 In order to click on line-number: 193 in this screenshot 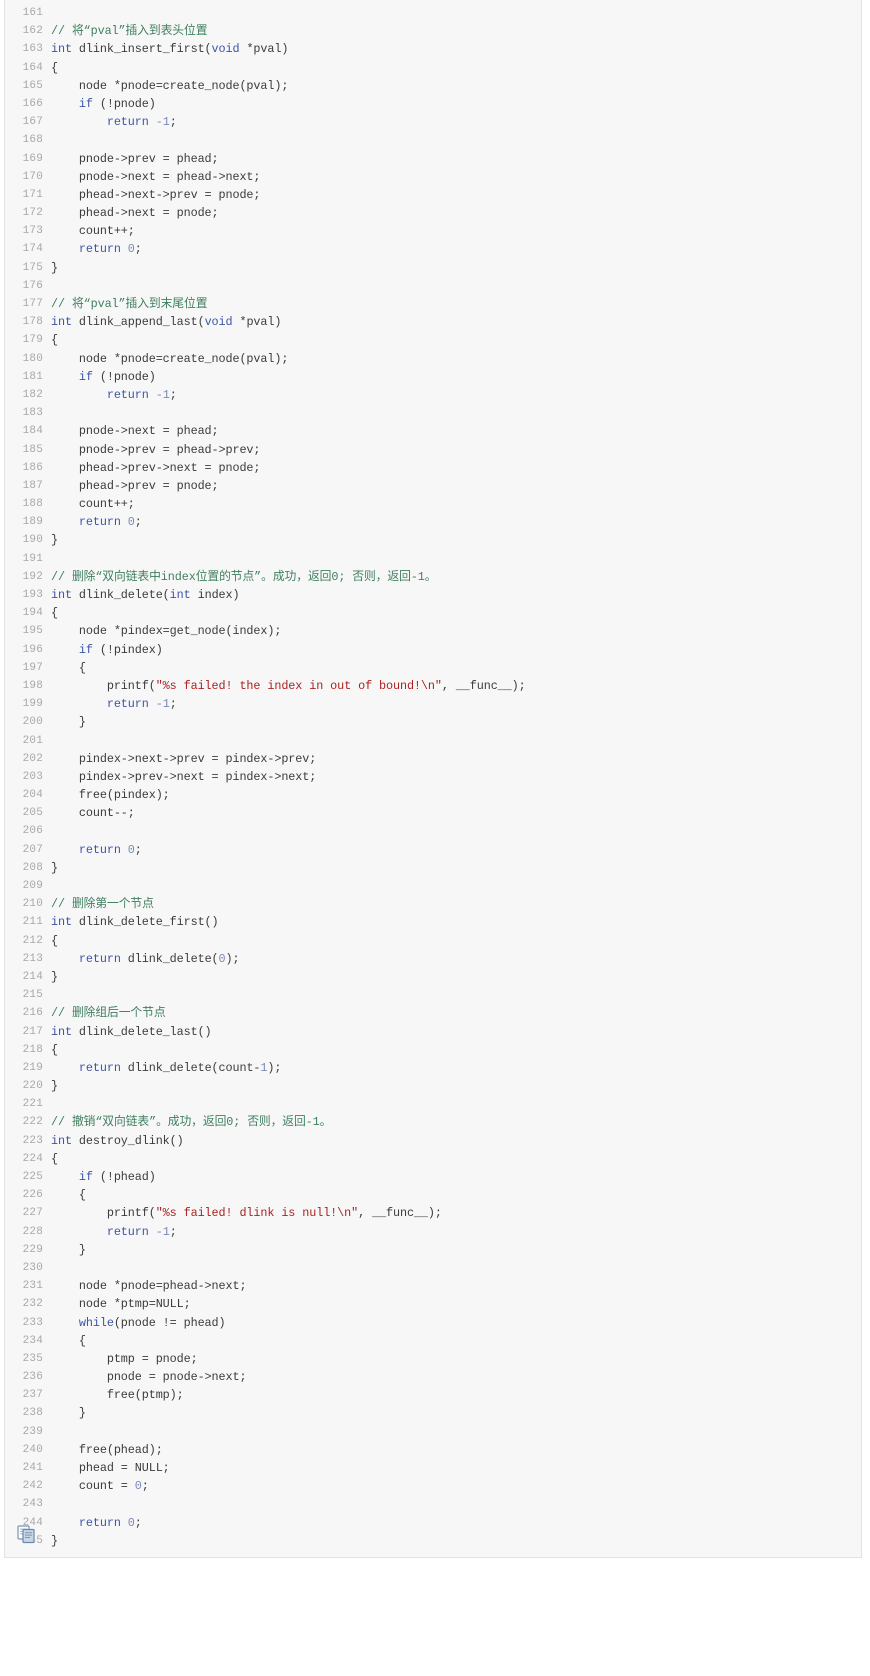, I will do `click(32, 595)`.